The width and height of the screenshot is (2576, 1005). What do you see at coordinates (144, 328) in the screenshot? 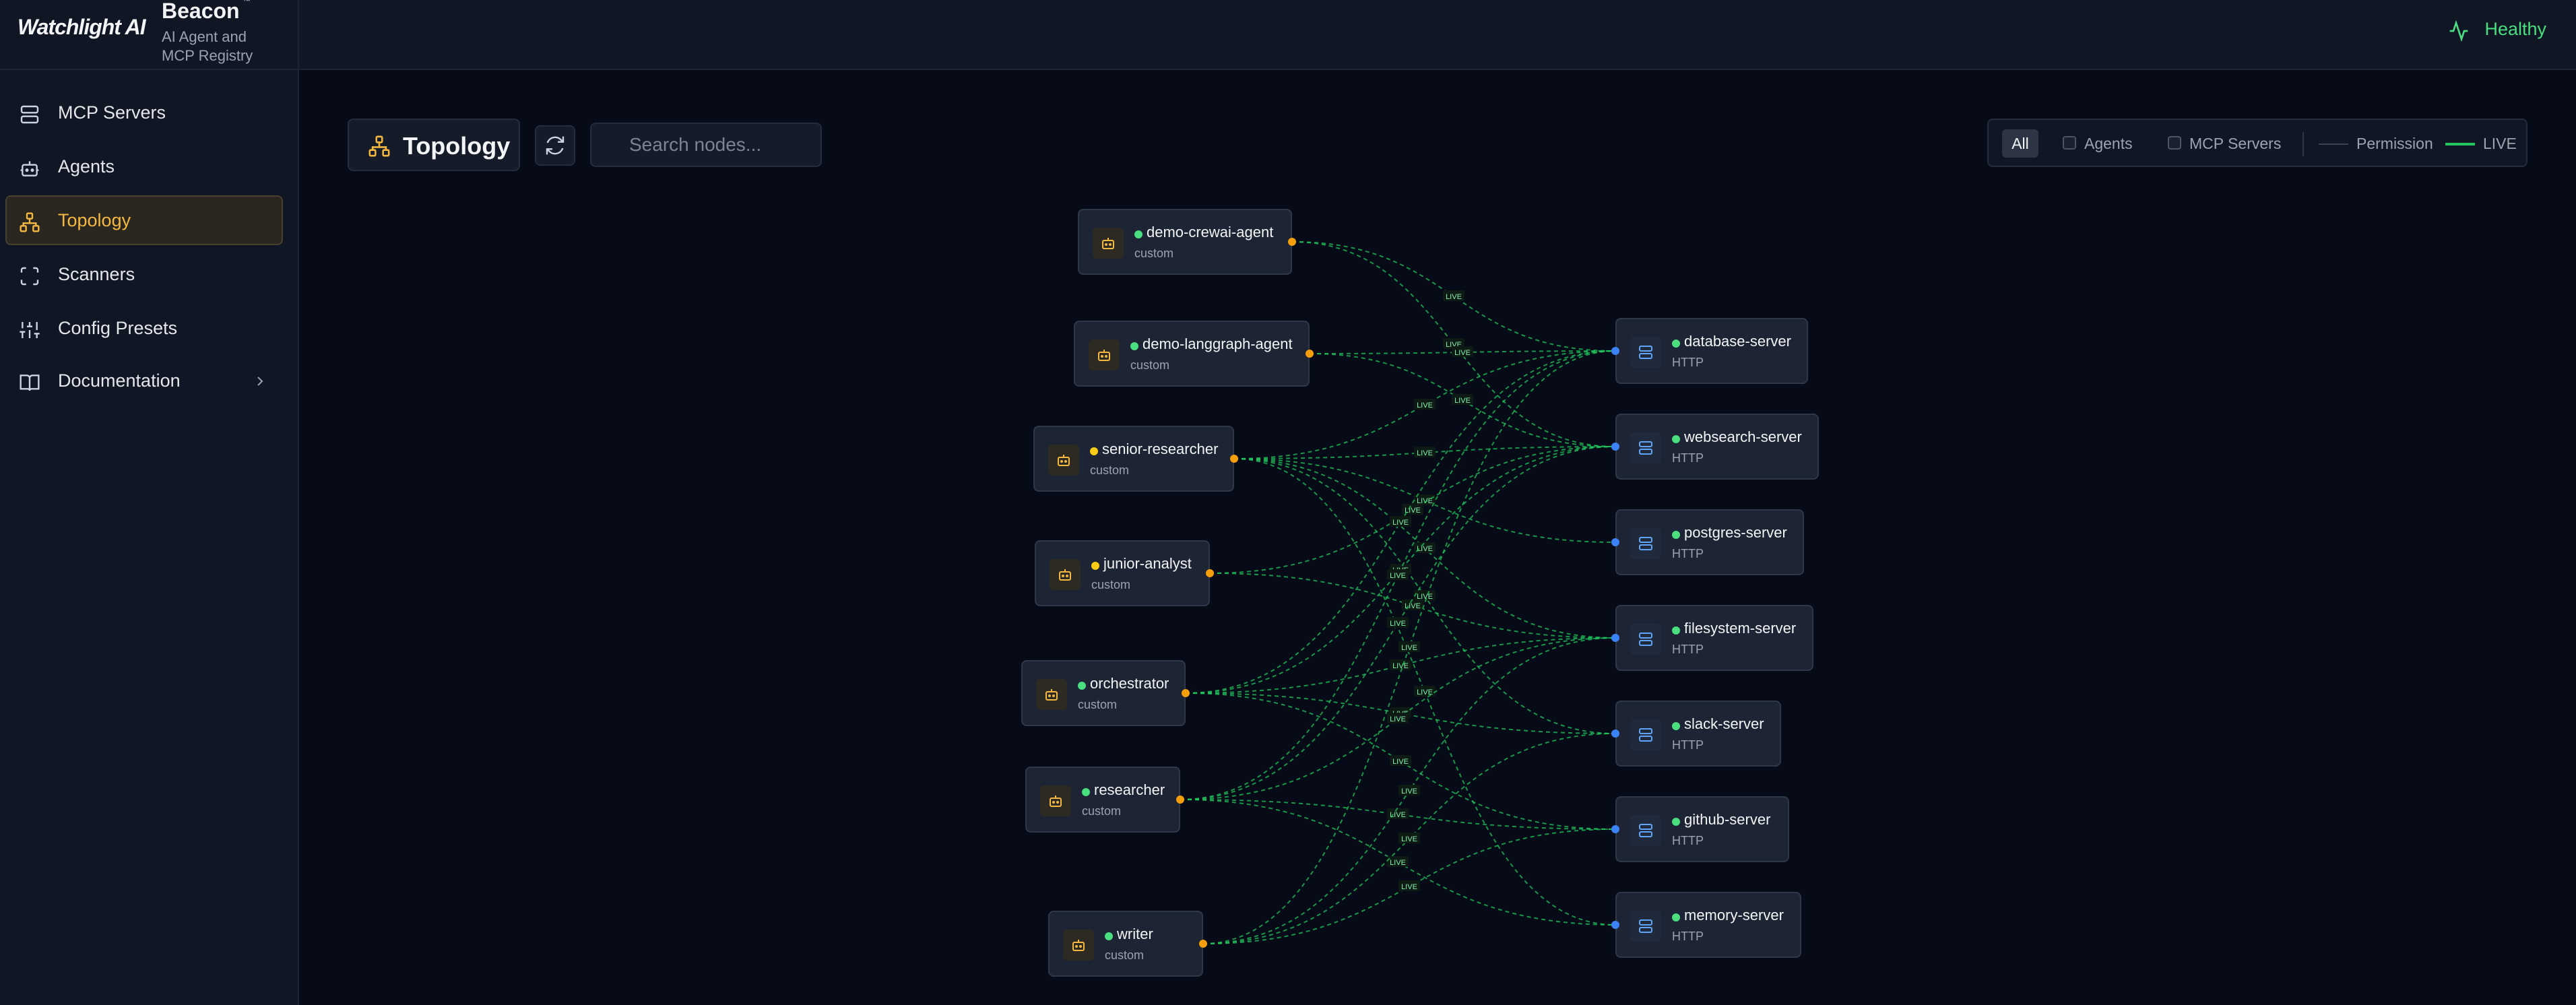
I see `sidebar-item-config-presets: Config Presets` at bounding box center [144, 328].